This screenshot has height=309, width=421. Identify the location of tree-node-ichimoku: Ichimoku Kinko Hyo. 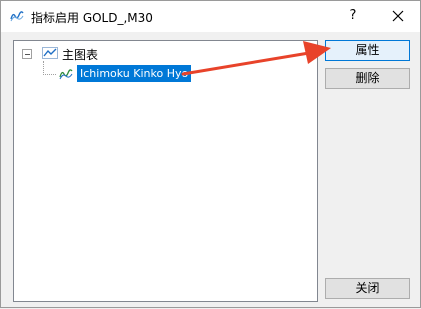
(169, 74).